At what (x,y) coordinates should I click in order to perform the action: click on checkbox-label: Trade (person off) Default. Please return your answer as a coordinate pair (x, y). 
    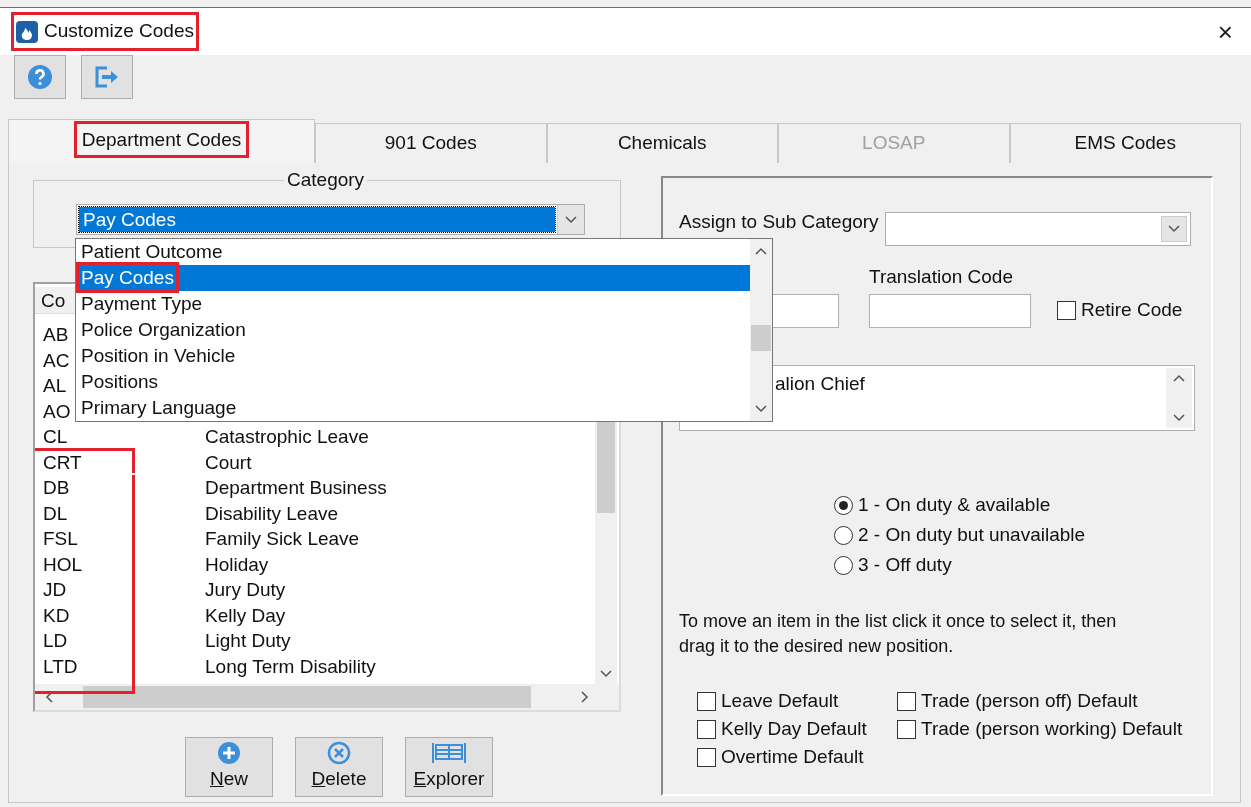
    Looking at the image, I should click on (1029, 701).